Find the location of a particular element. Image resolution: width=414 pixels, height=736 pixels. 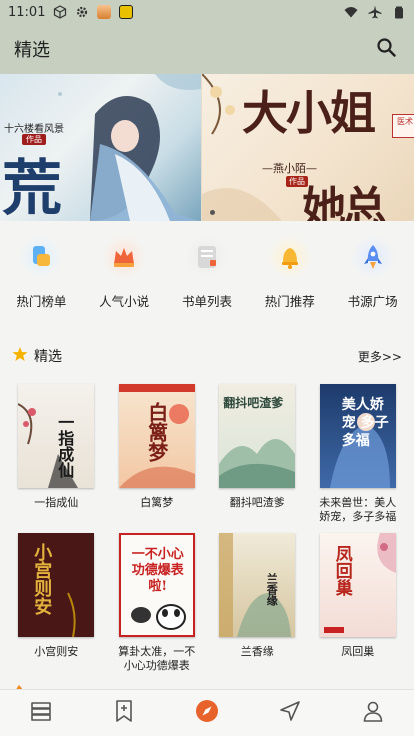

status-bar: 11:01 is located at coordinates (207, 12).